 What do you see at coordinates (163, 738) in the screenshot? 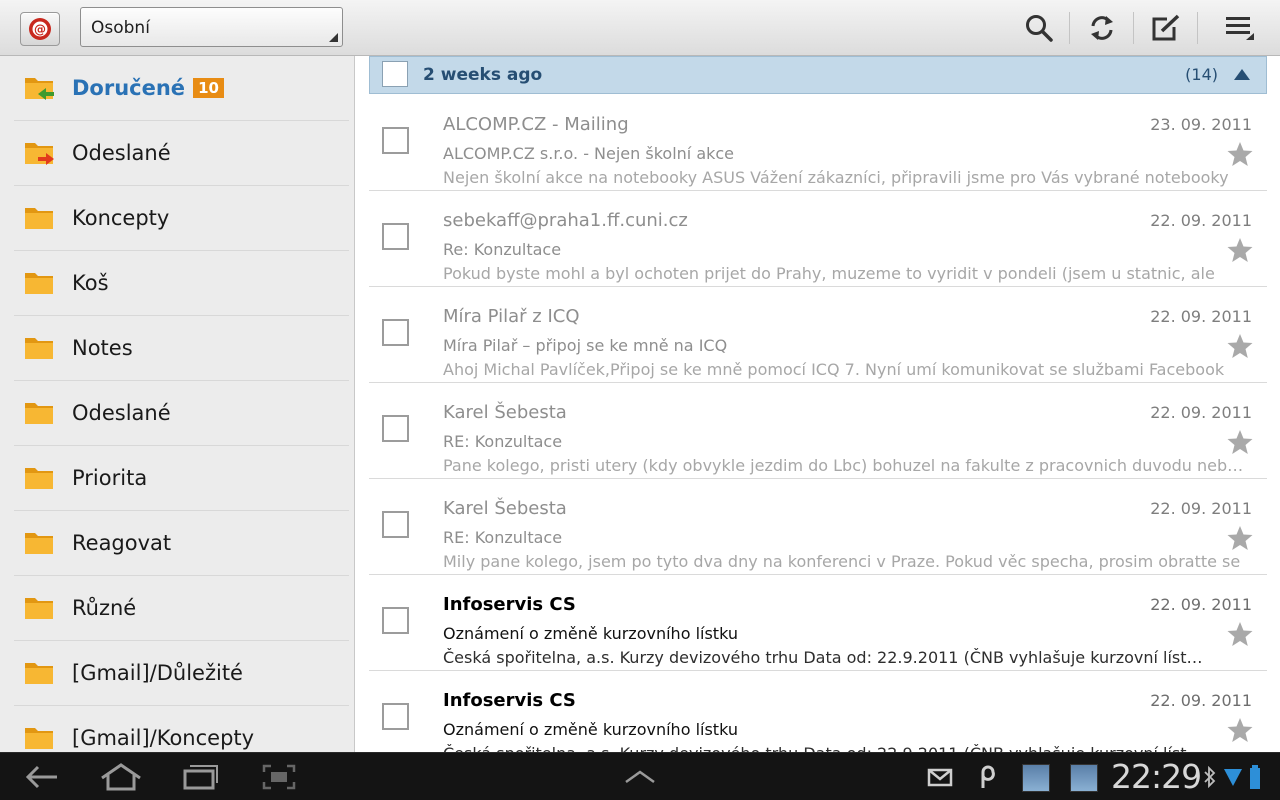
I see `sidebar-item-label: [Gmail]/Koncepty` at bounding box center [163, 738].